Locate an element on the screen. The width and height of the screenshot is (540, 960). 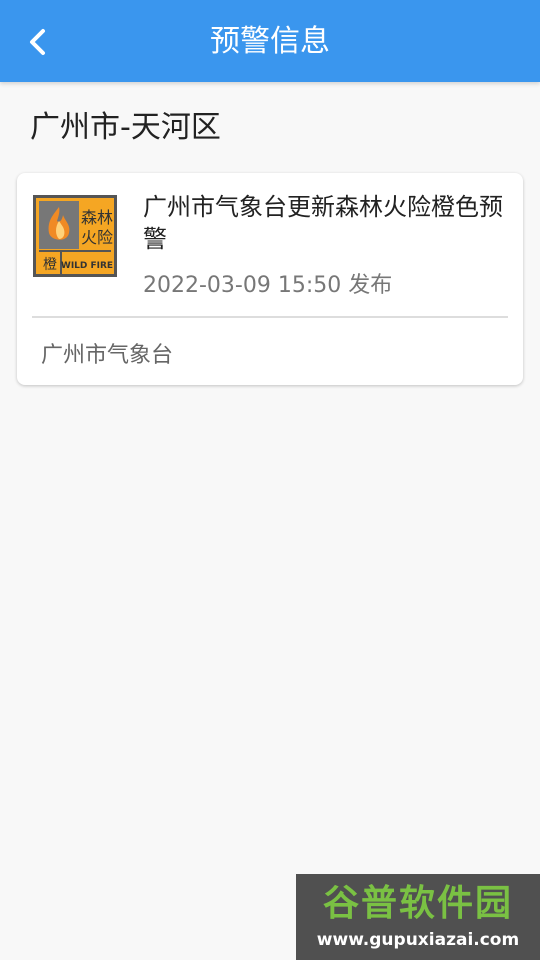
watermark-logo: 谷普软件园 www.gupuxiazai.com is located at coordinates (418, 917).